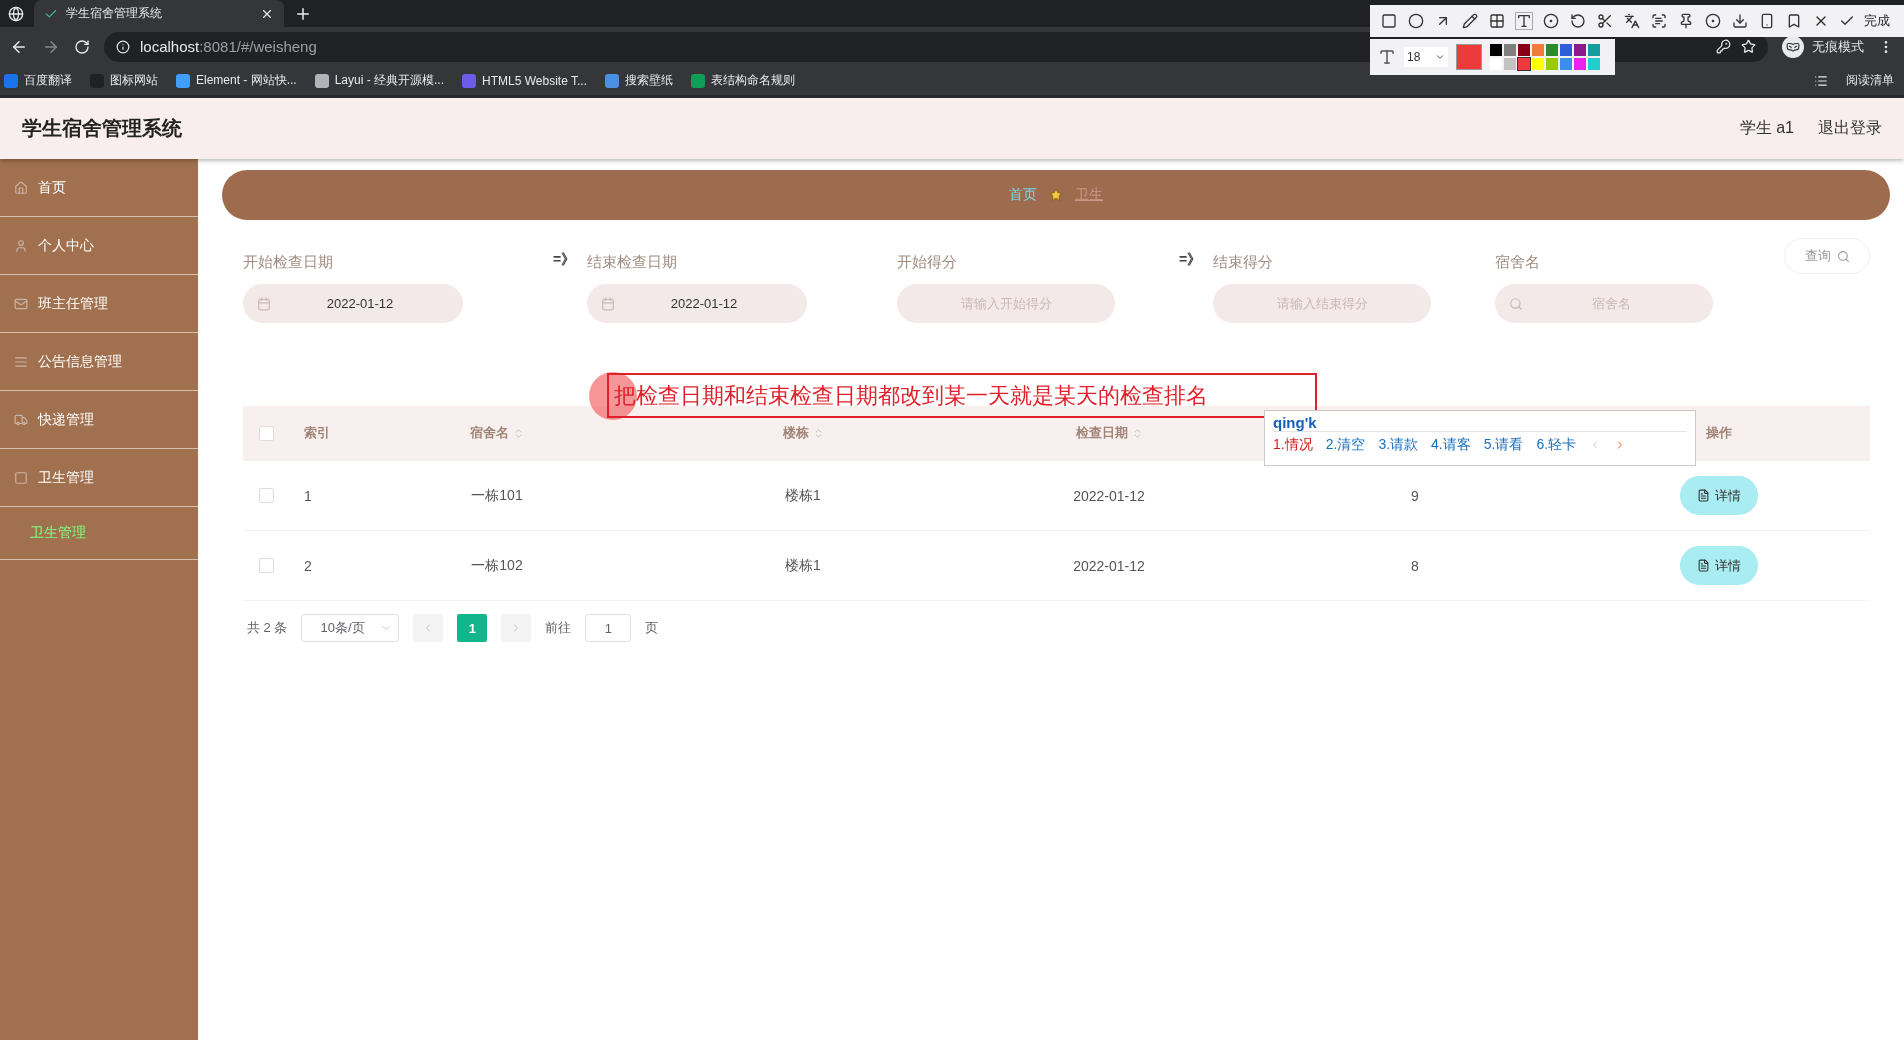  I want to click on page-size-select: 10条/页, so click(350, 628).